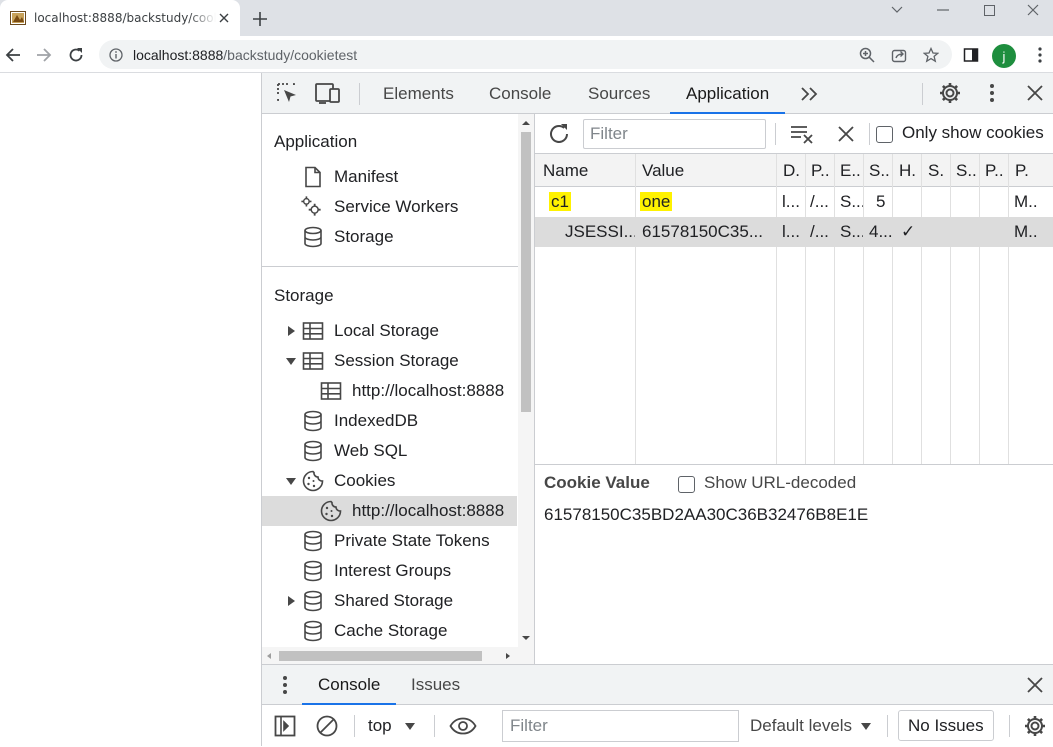  Describe the element at coordinates (389, 331) in the screenshot. I see `sidebar-item-local-storage: Local Storage` at that location.